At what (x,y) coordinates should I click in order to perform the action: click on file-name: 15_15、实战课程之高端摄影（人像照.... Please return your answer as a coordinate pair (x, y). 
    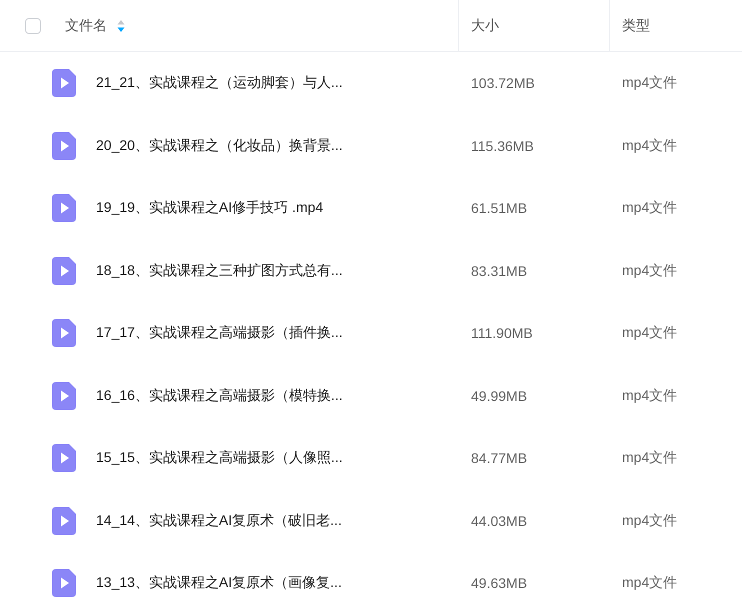
    Looking at the image, I should click on (219, 458).